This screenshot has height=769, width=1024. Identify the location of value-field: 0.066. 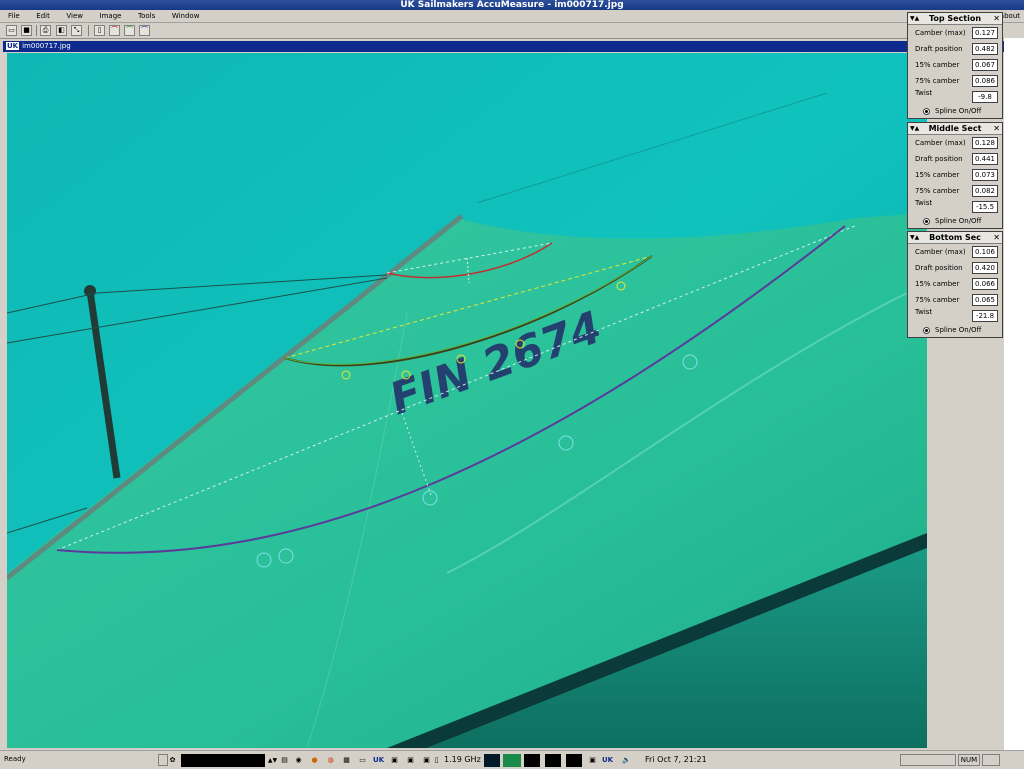
(985, 284).